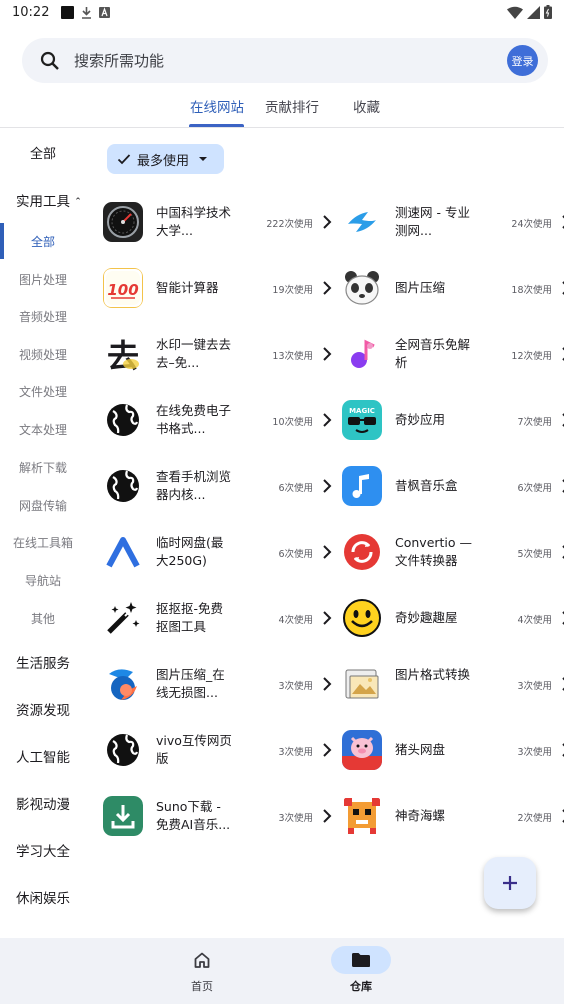 The width and height of the screenshot is (564, 1004). What do you see at coordinates (123, 222) in the screenshot?
I see `speedometer-icon` at bounding box center [123, 222].